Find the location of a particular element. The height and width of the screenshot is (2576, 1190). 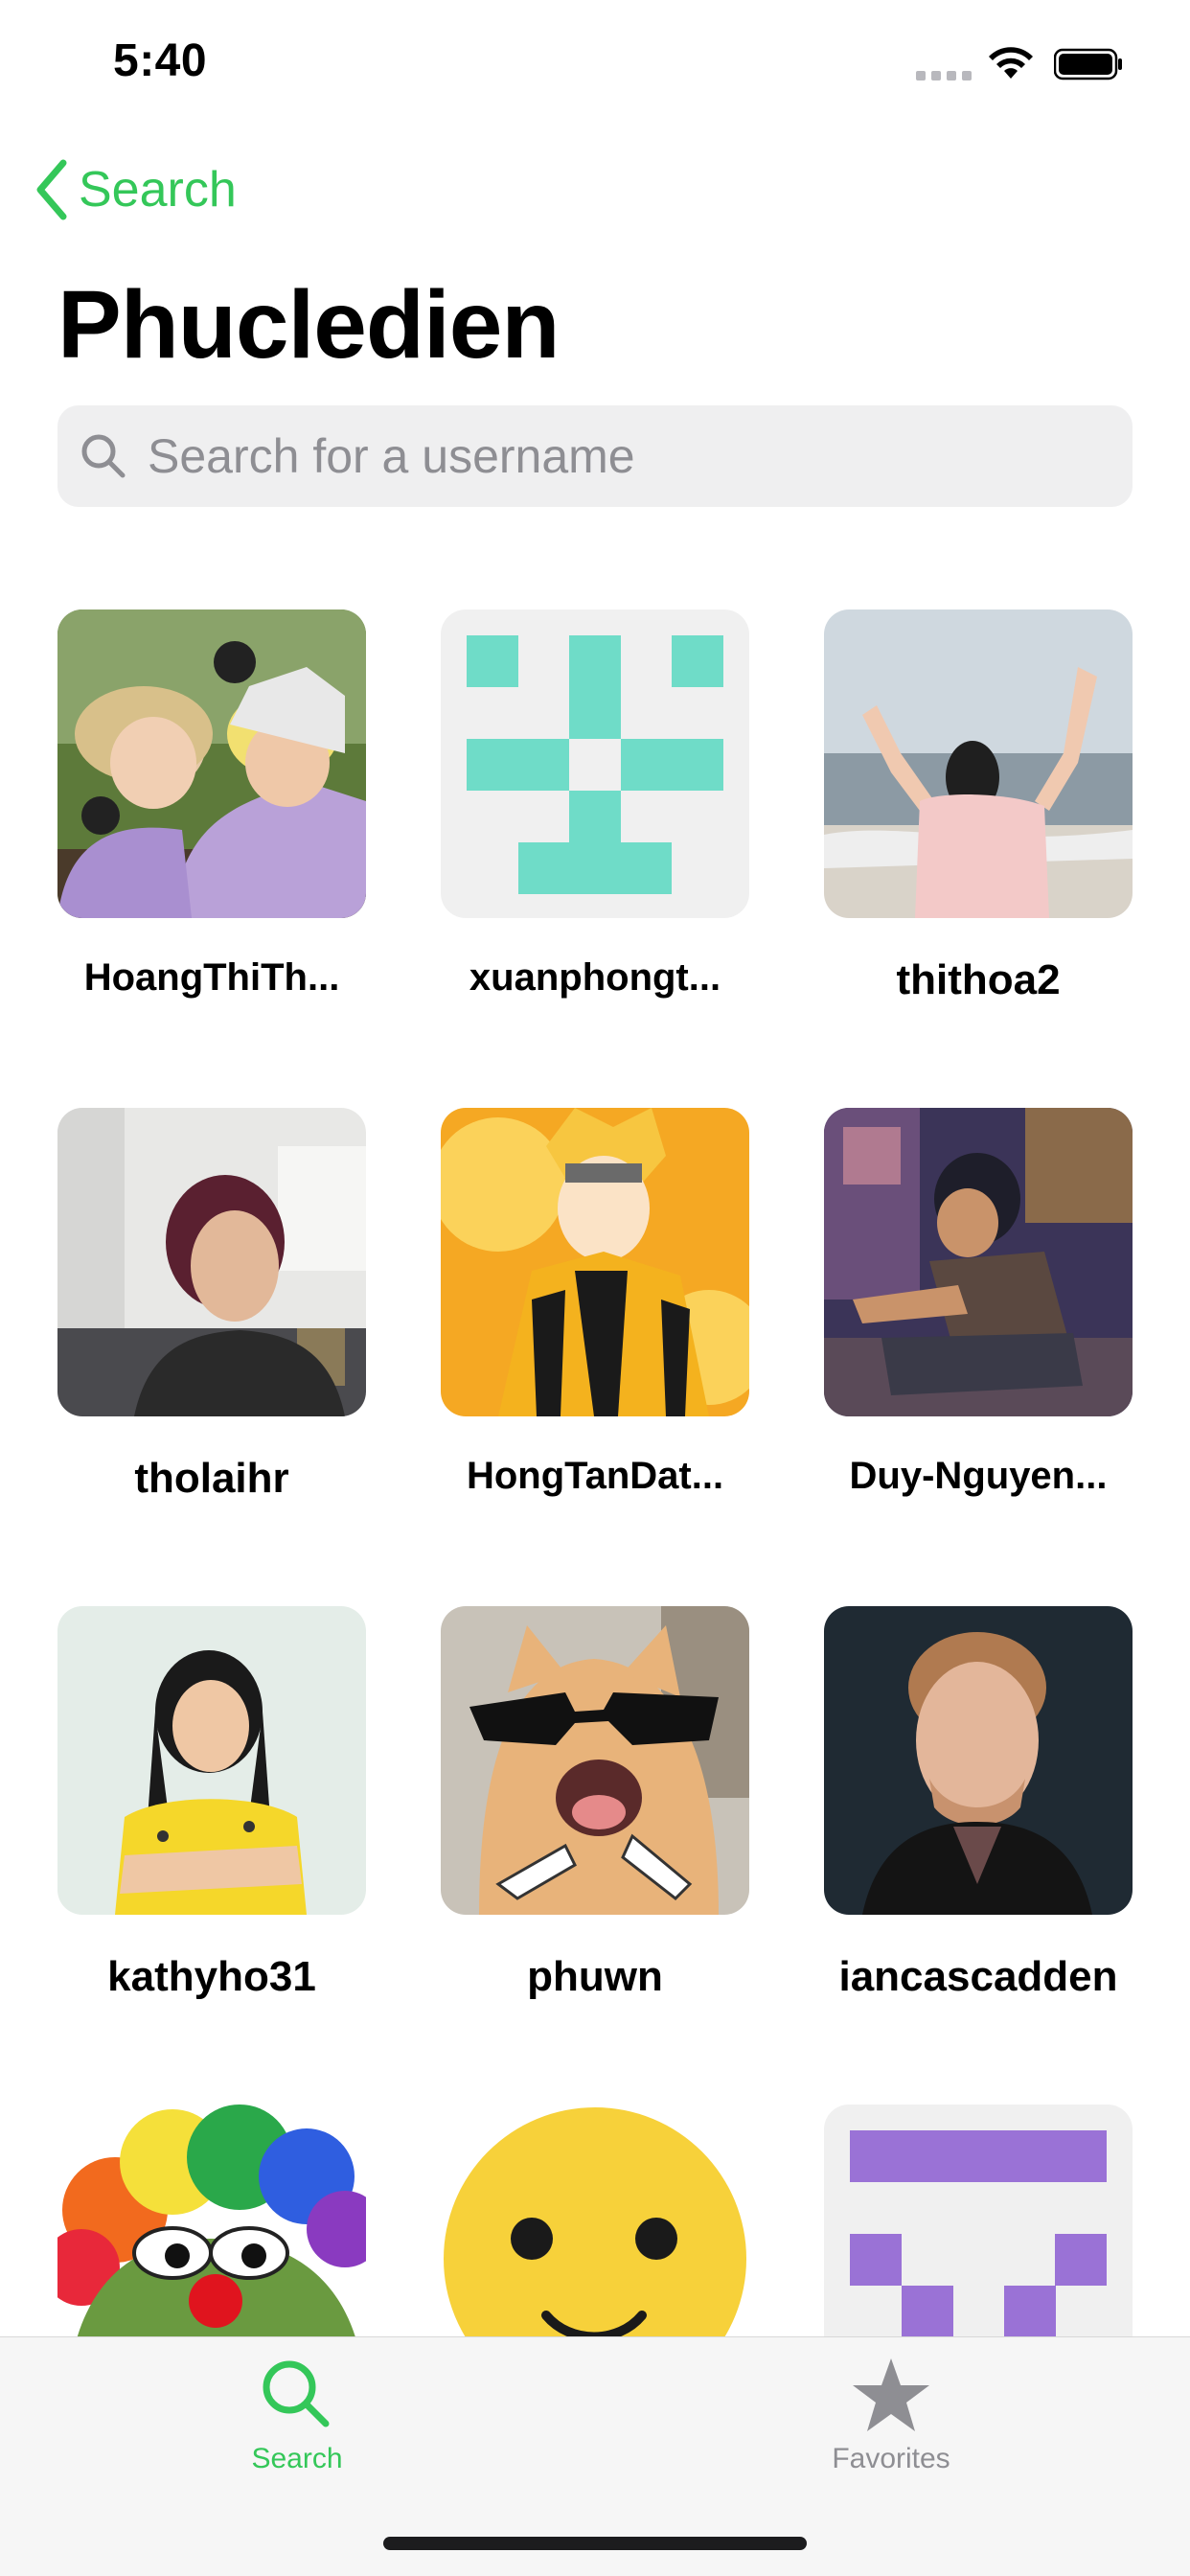

user-cell: phuwn is located at coordinates (595, 1803).